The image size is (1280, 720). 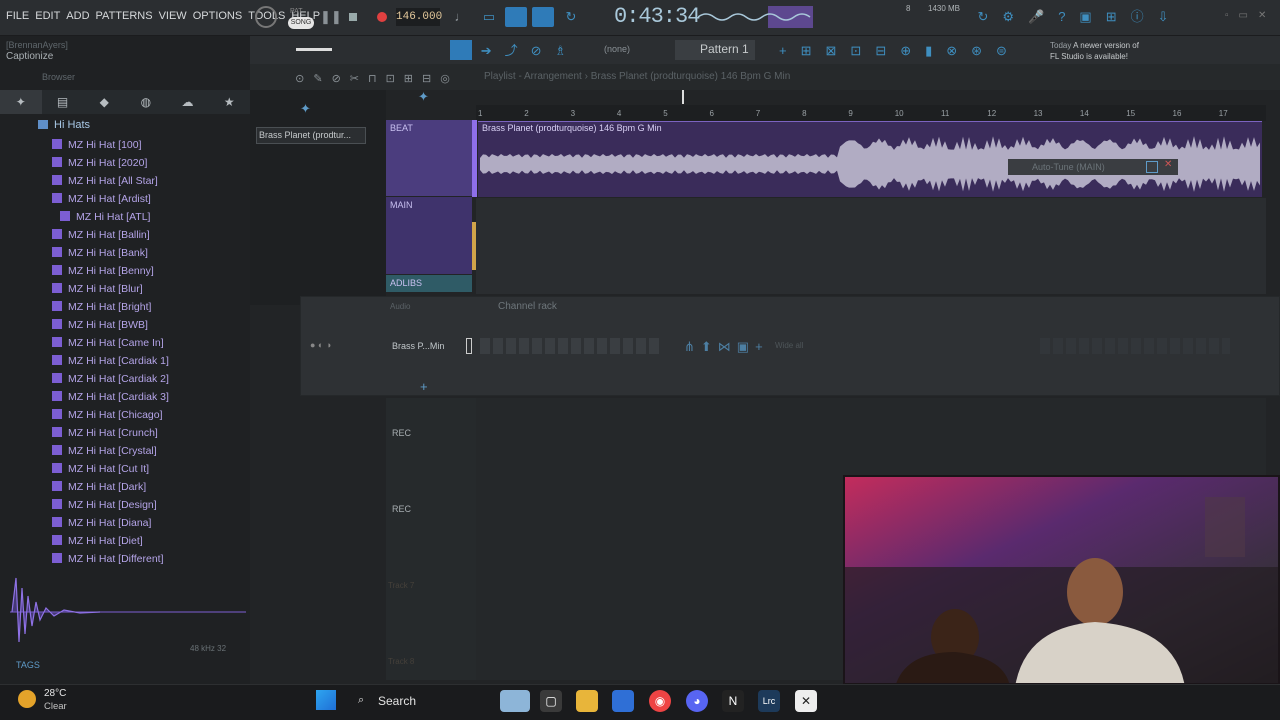 What do you see at coordinates (587, 701) in the screenshot?
I see `file-explorer-icon` at bounding box center [587, 701].